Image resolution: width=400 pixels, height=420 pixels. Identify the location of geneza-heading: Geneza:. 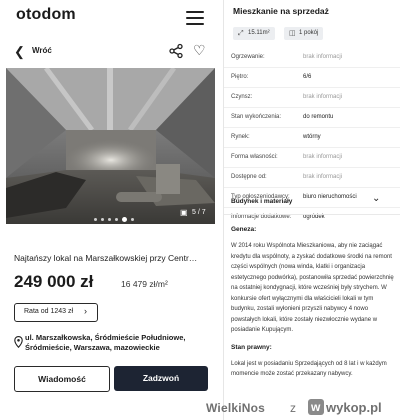
(244, 229).